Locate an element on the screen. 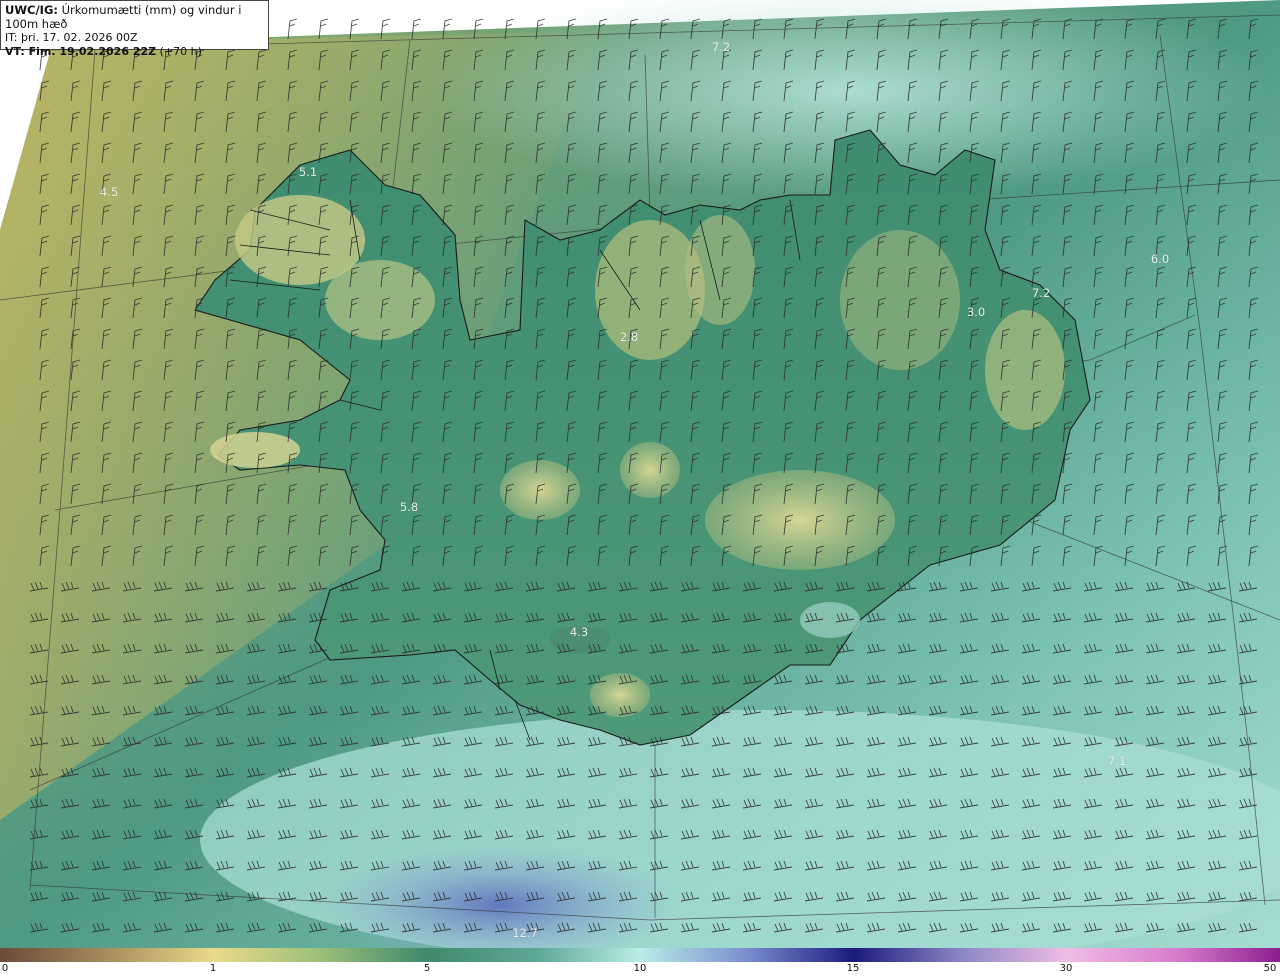 This screenshot has width=1280, height=978. map-value-label: 7.1 is located at coordinates (1117, 761).